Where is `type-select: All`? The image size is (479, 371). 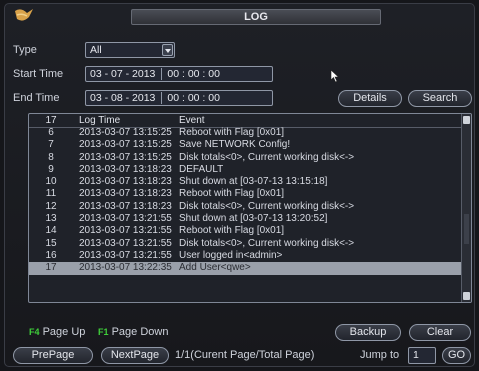
type-select: All is located at coordinates (130, 50).